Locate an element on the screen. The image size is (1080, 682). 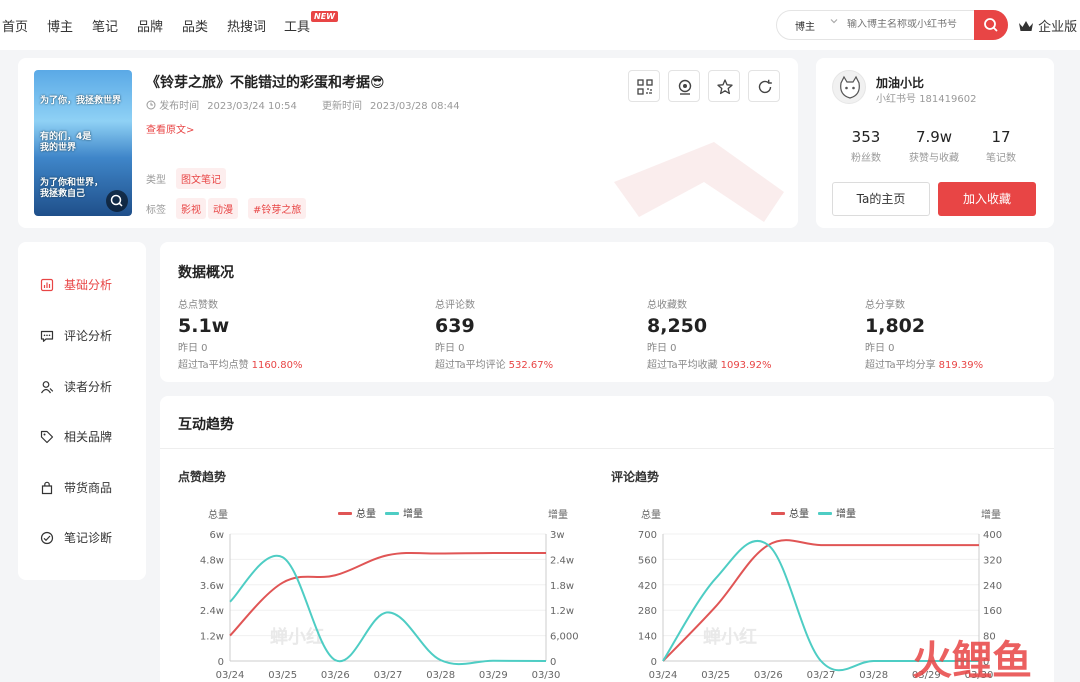
divider is located at coordinates (607, 448).